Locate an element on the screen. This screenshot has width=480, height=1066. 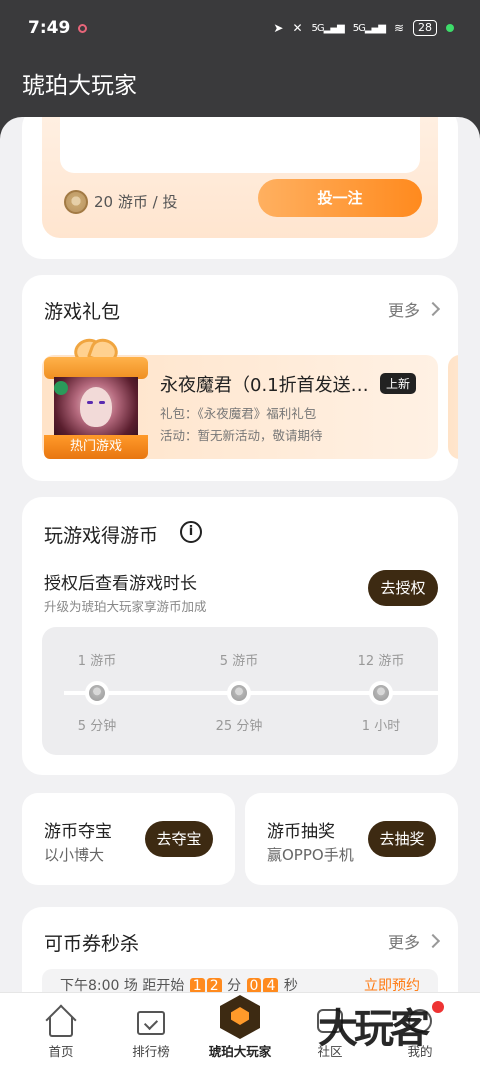
nav-amber-player: 琥珀大玩家 is located at coordinates (240, 1029).